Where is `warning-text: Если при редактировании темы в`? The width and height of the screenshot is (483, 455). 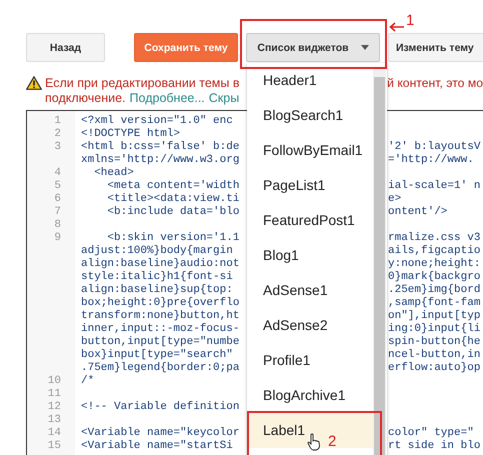
warning-text: Если при редактировании темы в is located at coordinates (142, 83).